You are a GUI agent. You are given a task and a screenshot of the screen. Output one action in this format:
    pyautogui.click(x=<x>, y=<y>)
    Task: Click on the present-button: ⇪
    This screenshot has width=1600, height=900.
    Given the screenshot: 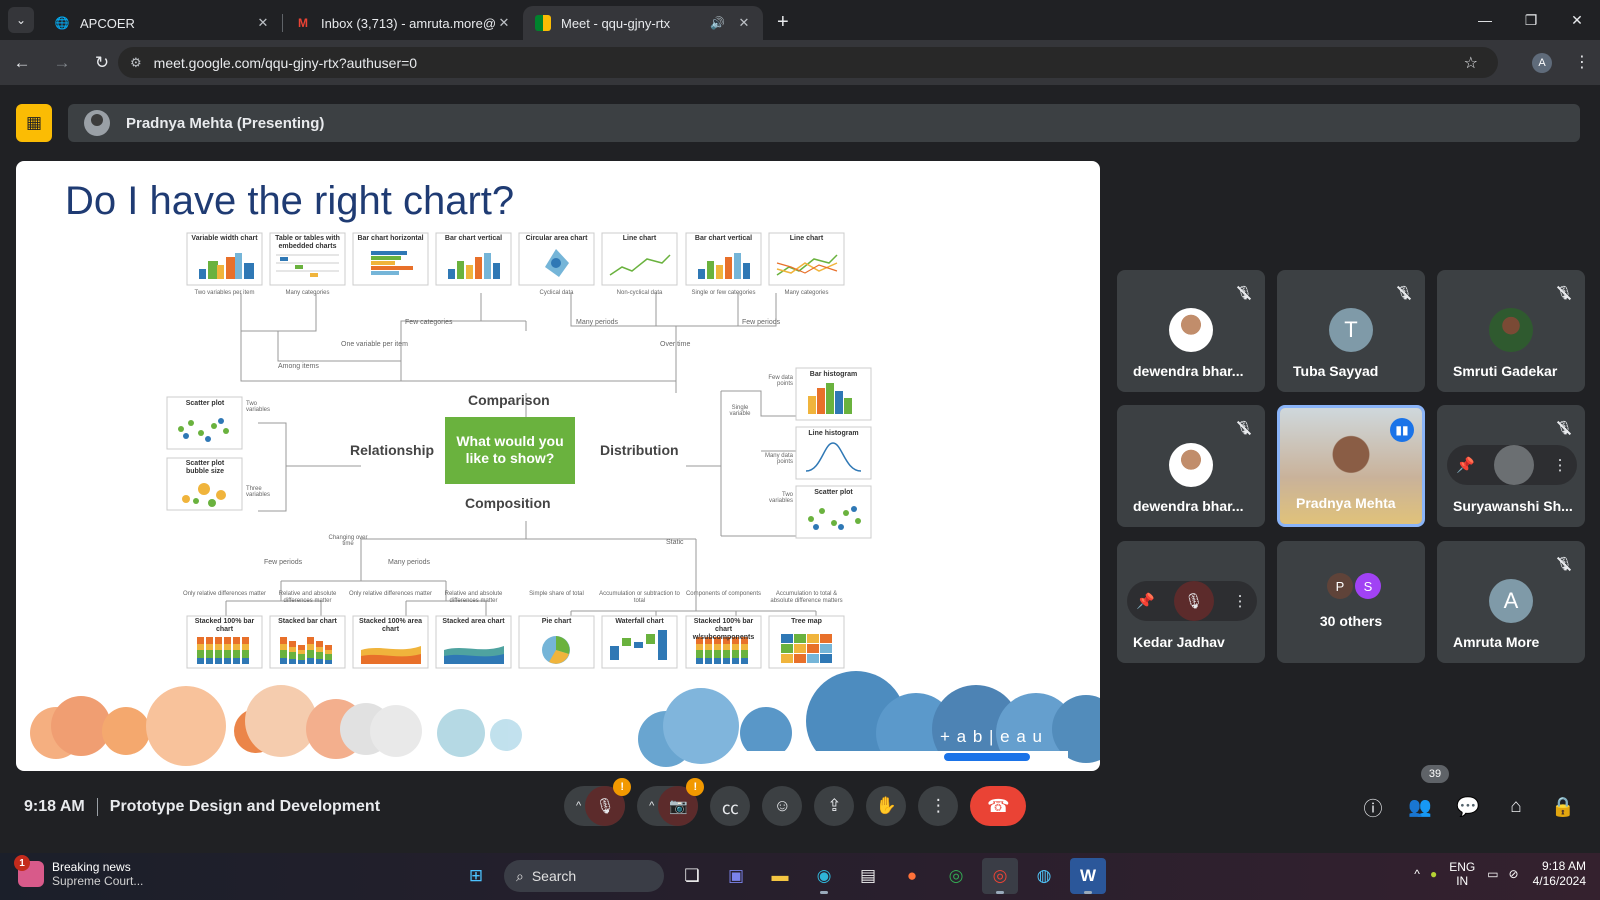 What is the action you would take?
    pyautogui.click(x=834, y=806)
    